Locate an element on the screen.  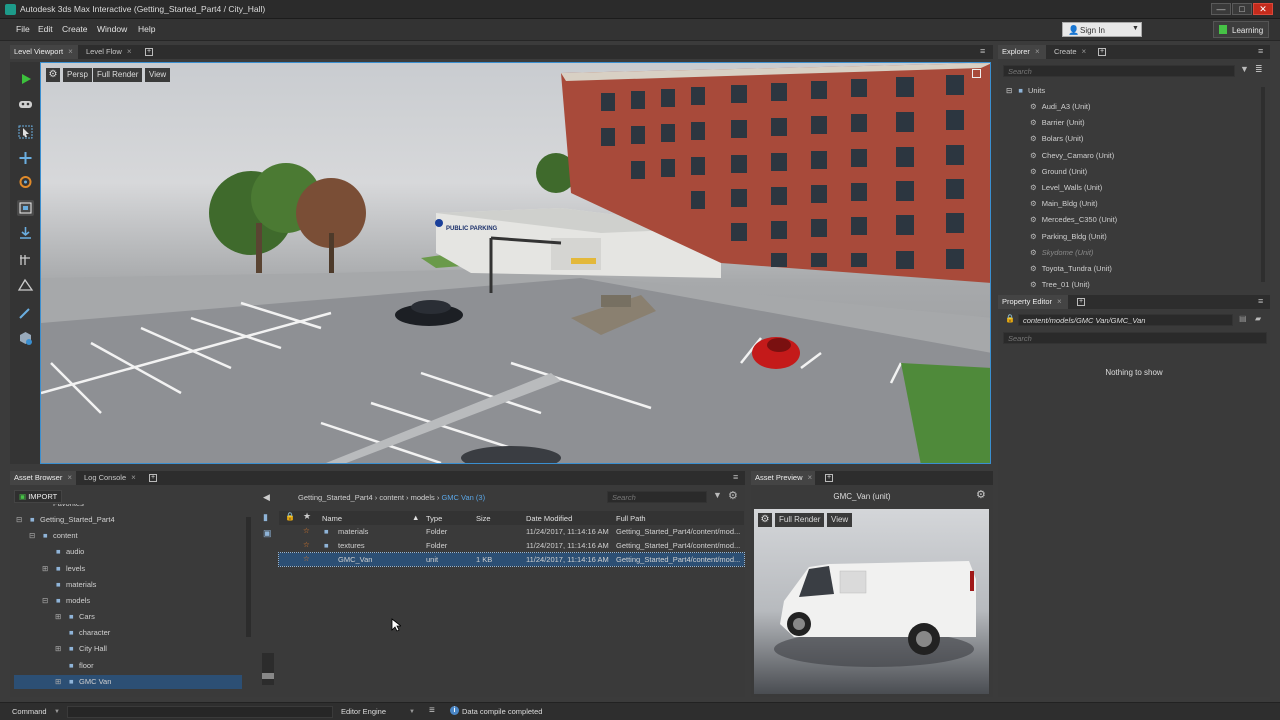
add-folder-icon: ▣ is located at coordinates (267, 533).